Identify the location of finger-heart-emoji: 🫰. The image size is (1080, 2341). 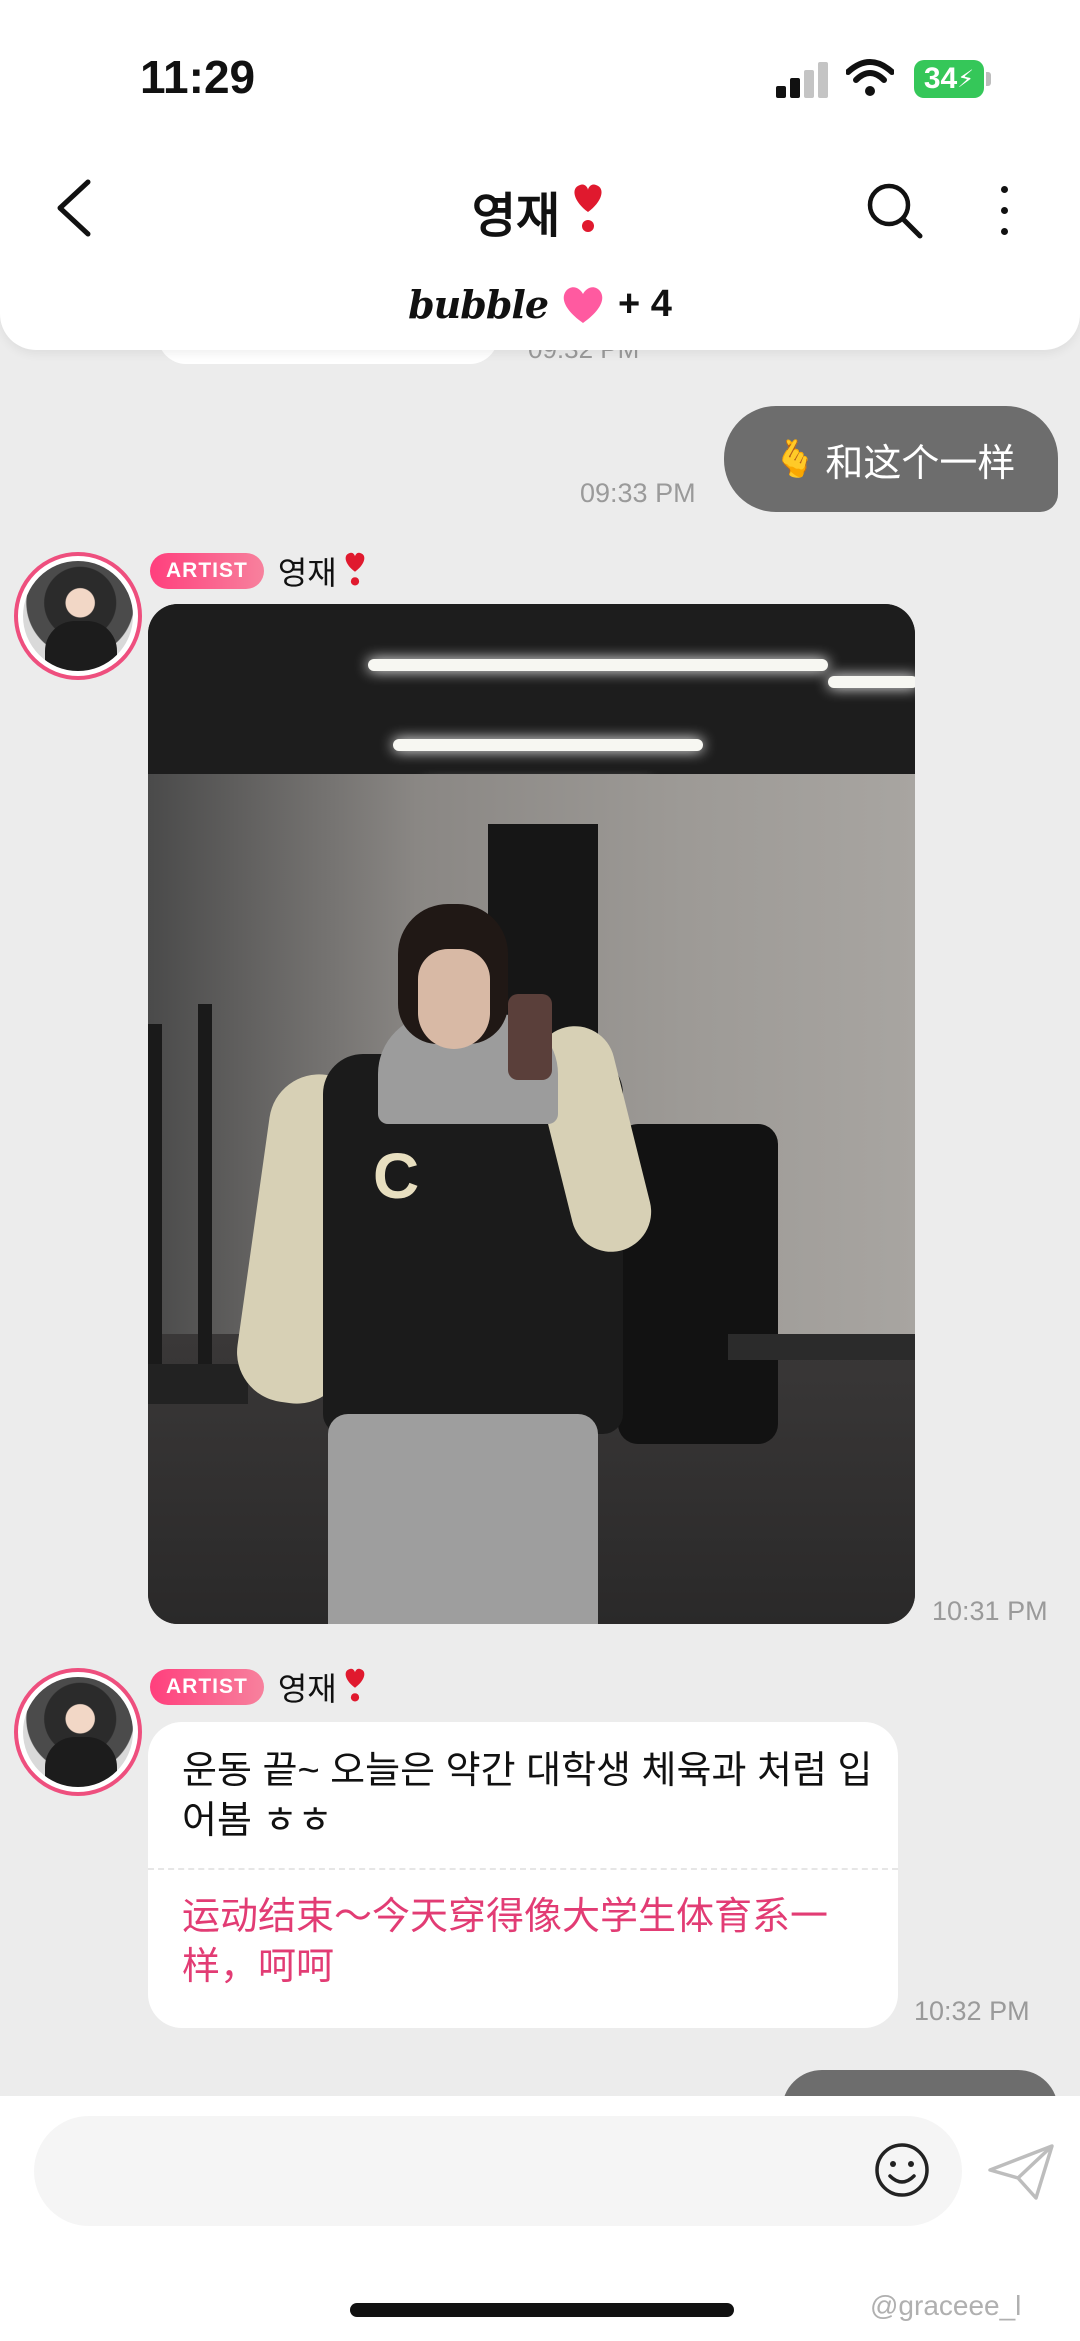
(795, 458).